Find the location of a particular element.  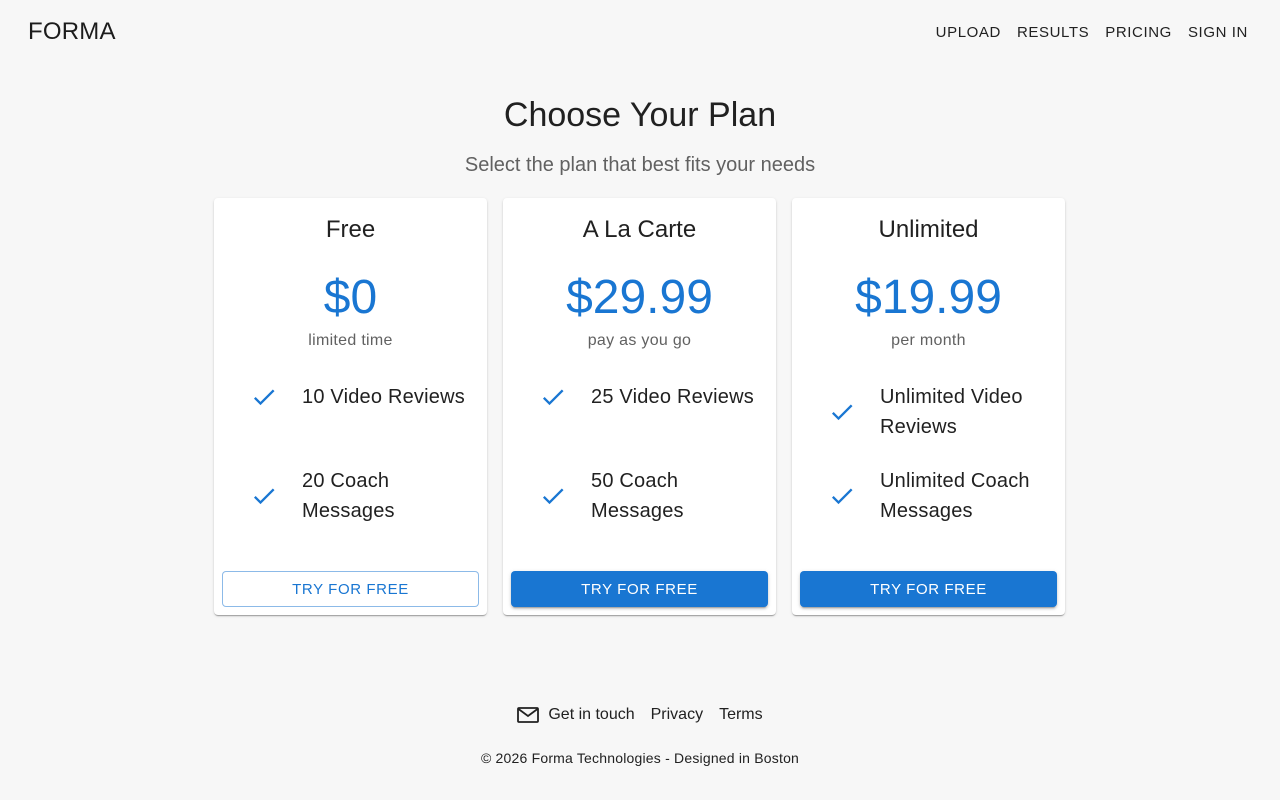

plan-feature: Unlimited Coach Messages is located at coordinates (943, 496).